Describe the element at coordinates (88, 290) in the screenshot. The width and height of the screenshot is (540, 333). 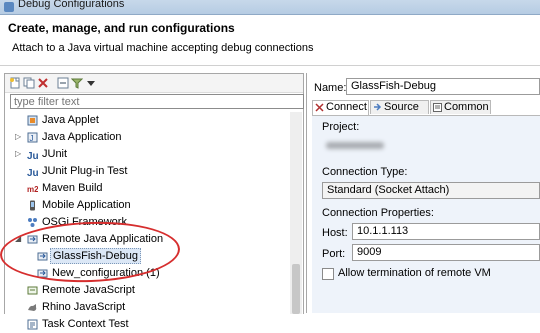
I see `tree-item-label: Remote JavaScript` at that location.